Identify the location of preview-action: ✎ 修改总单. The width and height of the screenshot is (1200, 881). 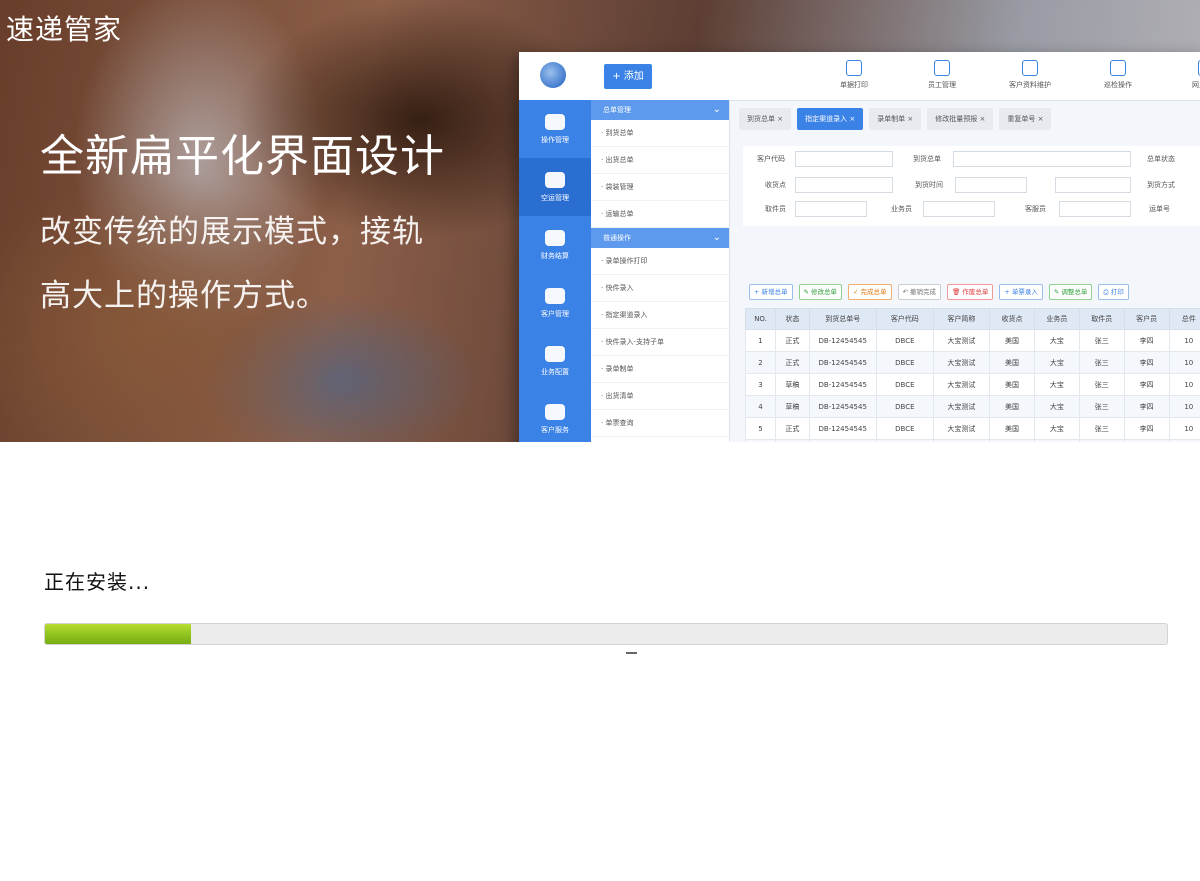
(820, 292).